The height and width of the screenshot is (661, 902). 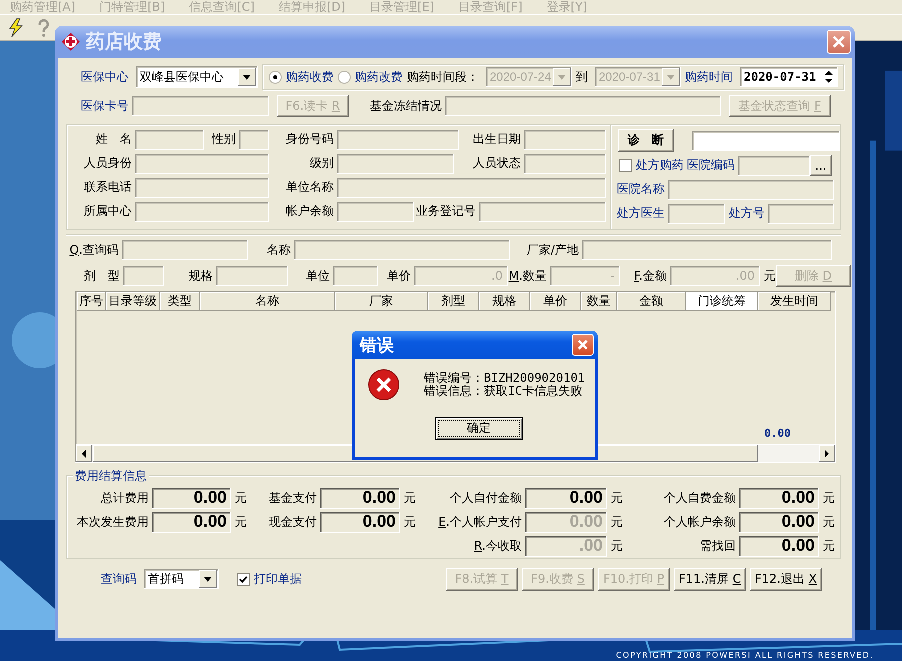 What do you see at coordinates (553, 250) in the screenshot?
I see `field-label: 厂家/产地` at bounding box center [553, 250].